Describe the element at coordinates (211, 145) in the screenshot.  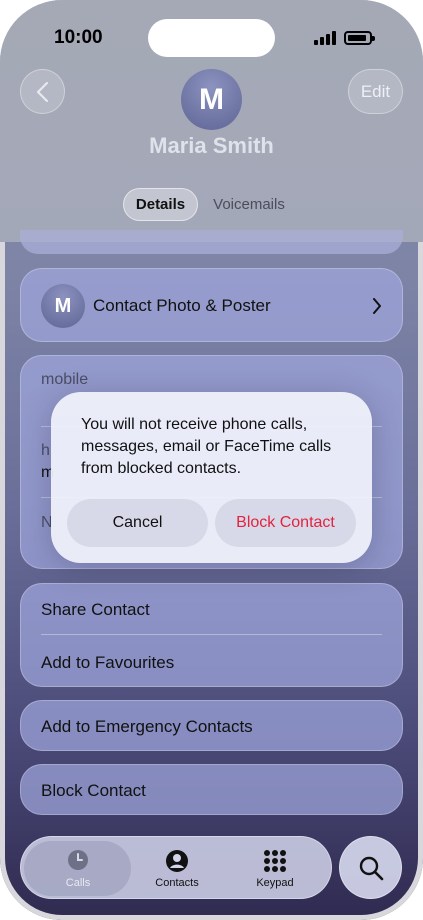
I see `contact-name: Maria Smith` at that location.